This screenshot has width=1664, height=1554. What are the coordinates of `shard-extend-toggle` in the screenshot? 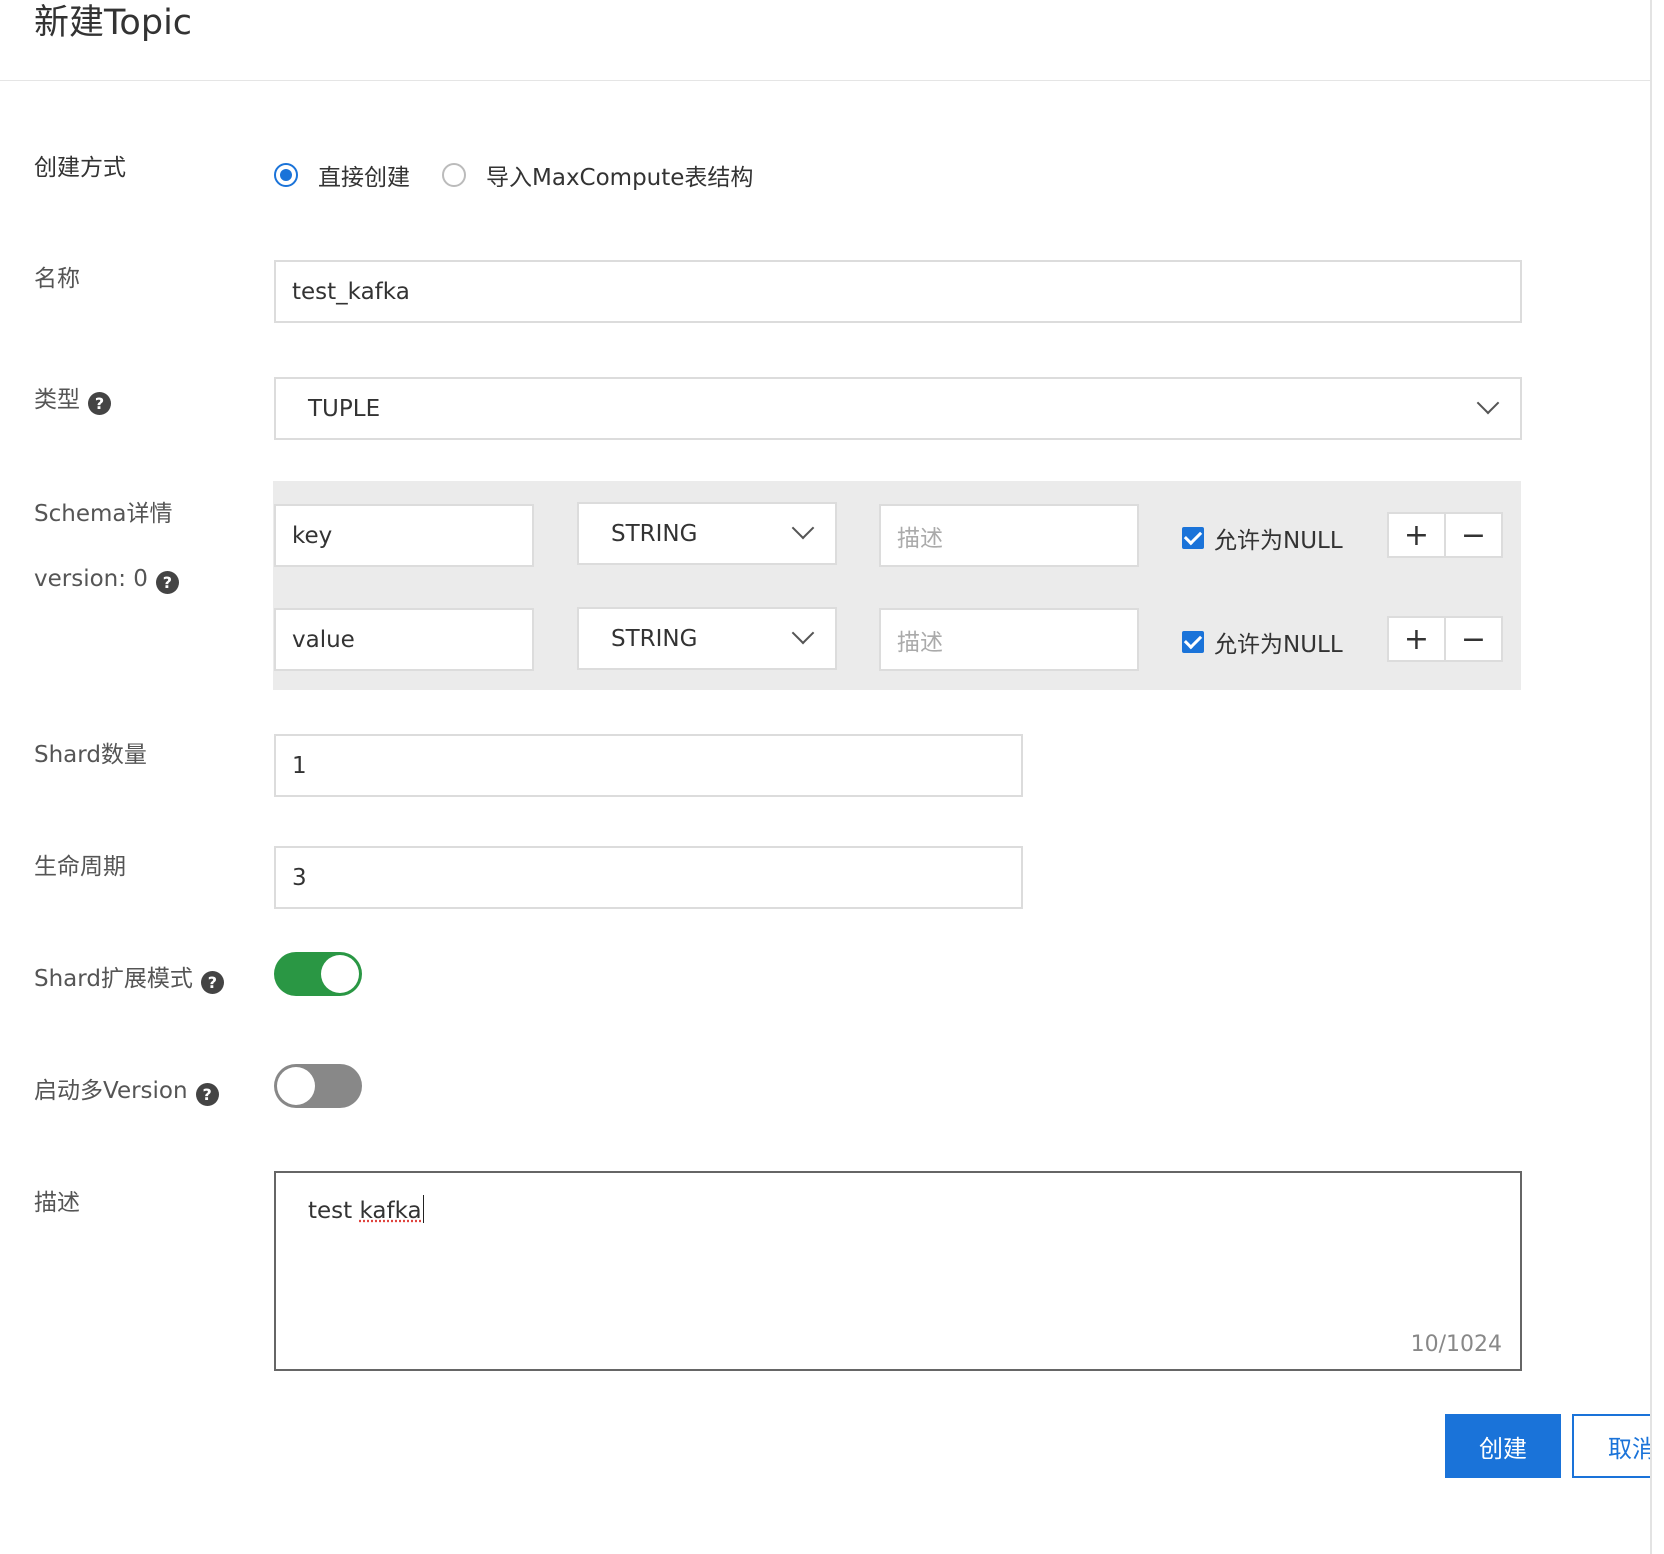 It's located at (318, 974).